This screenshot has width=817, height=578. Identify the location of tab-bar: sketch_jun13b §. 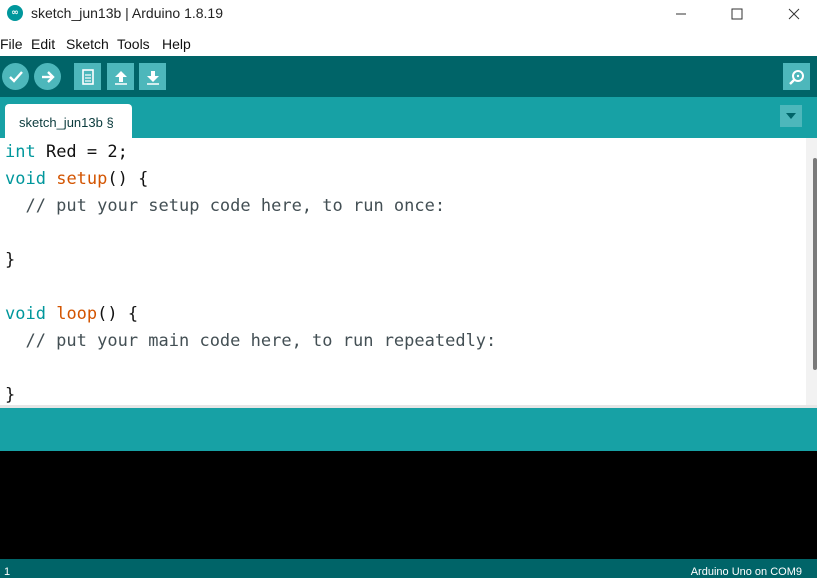
(408, 117).